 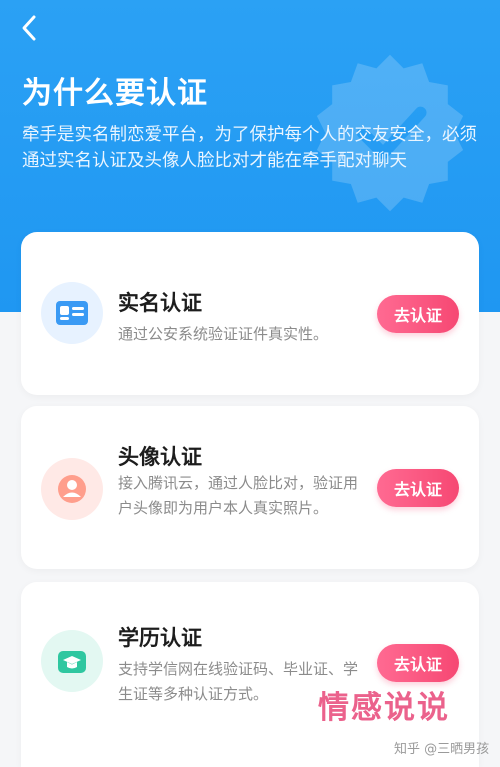 What do you see at coordinates (160, 303) in the screenshot?
I see `card-title: 实名认证` at bounding box center [160, 303].